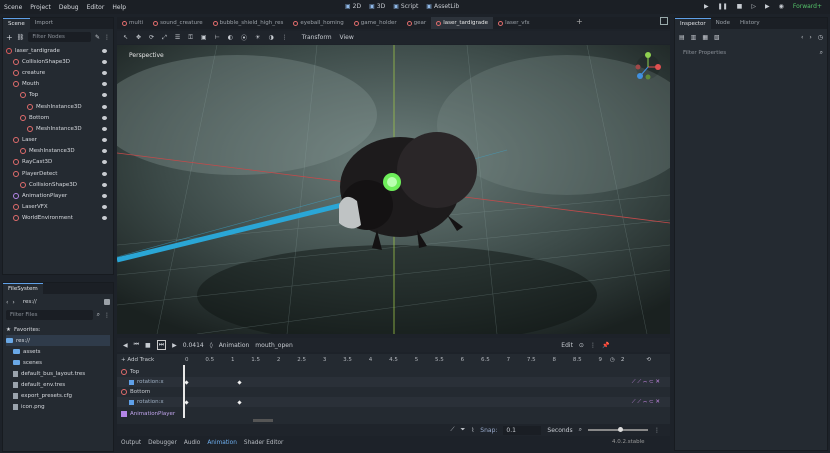 This screenshot has width=830, height=453. What do you see at coordinates (58, 362) in the screenshot?
I see `file-item: scenes` at bounding box center [58, 362].